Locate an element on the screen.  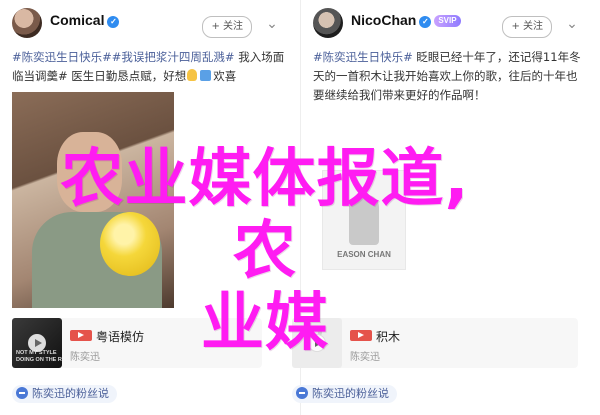
right-post-header: NicoChan ✓ SVIP + 关注 ⌄ is located at coordinates (450, 26).